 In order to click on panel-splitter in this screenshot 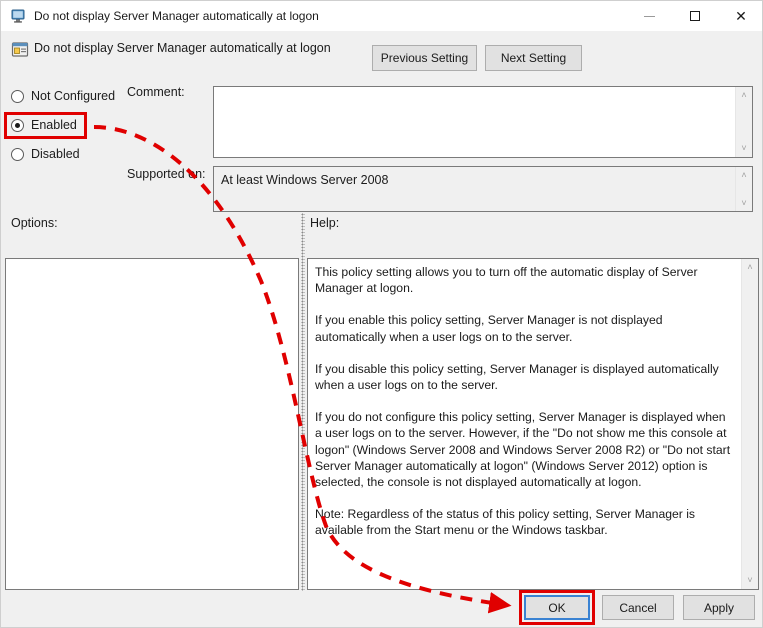, I will do `click(303, 402)`.